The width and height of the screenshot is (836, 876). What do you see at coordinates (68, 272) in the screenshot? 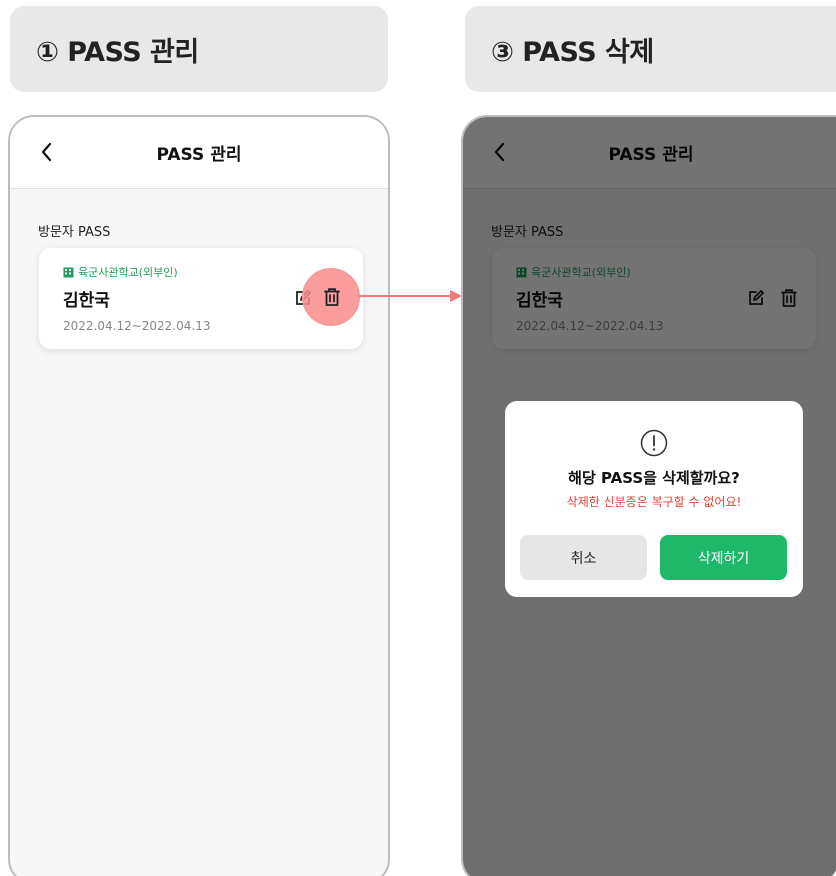
I see `building-icon` at bounding box center [68, 272].